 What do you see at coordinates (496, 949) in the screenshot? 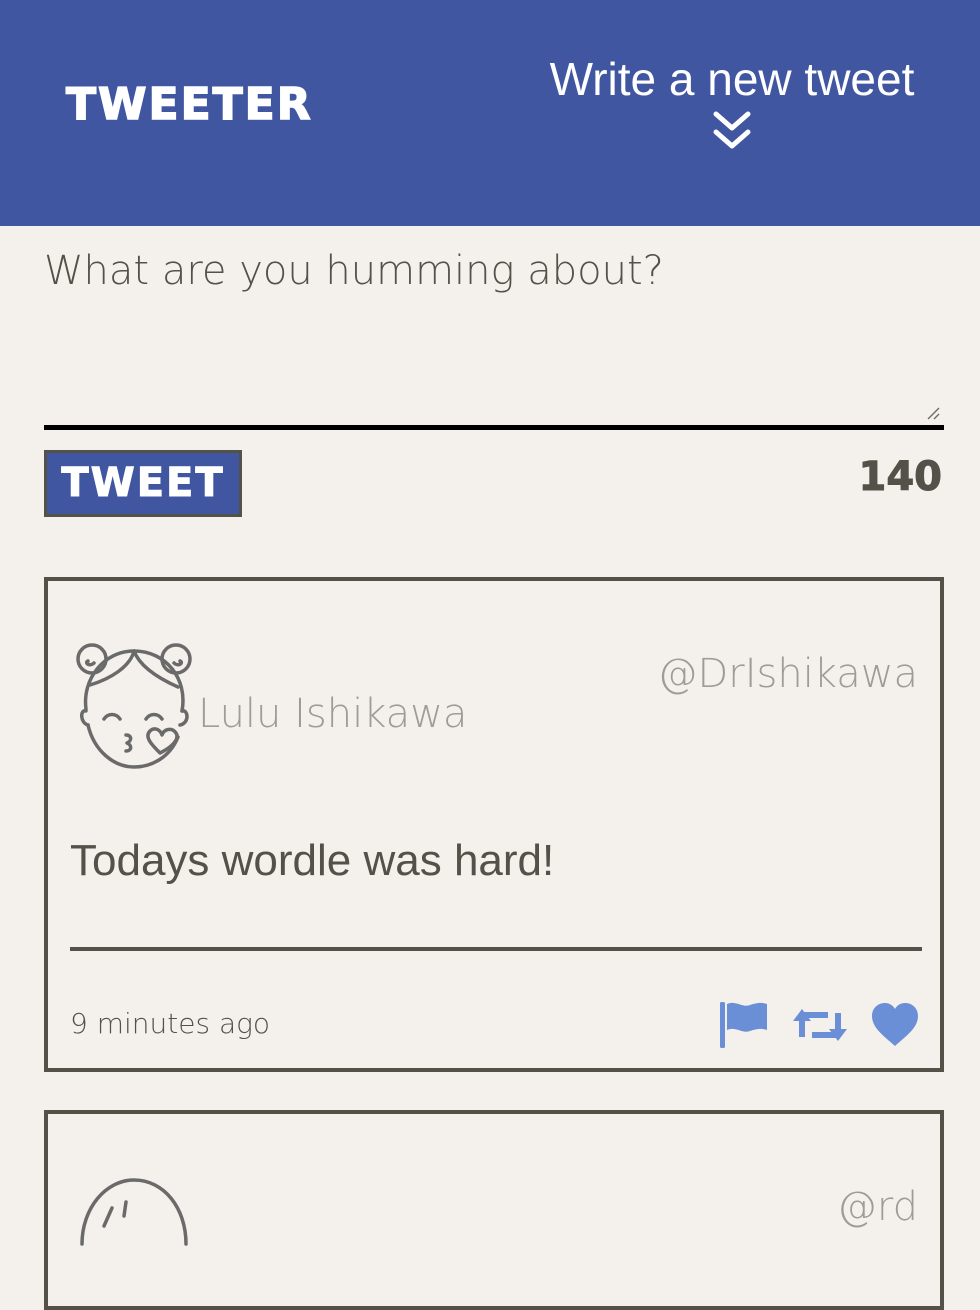
I see `tweet-divider` at bounding box center [496, 949].